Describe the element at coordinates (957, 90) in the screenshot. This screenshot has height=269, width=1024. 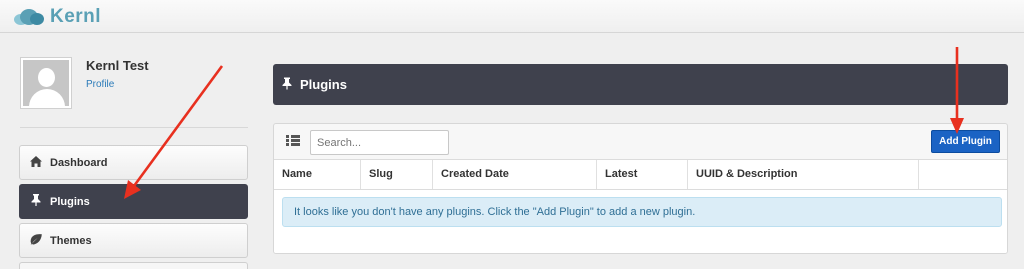
I see `annotation-arrow-add-plugin` at that location.